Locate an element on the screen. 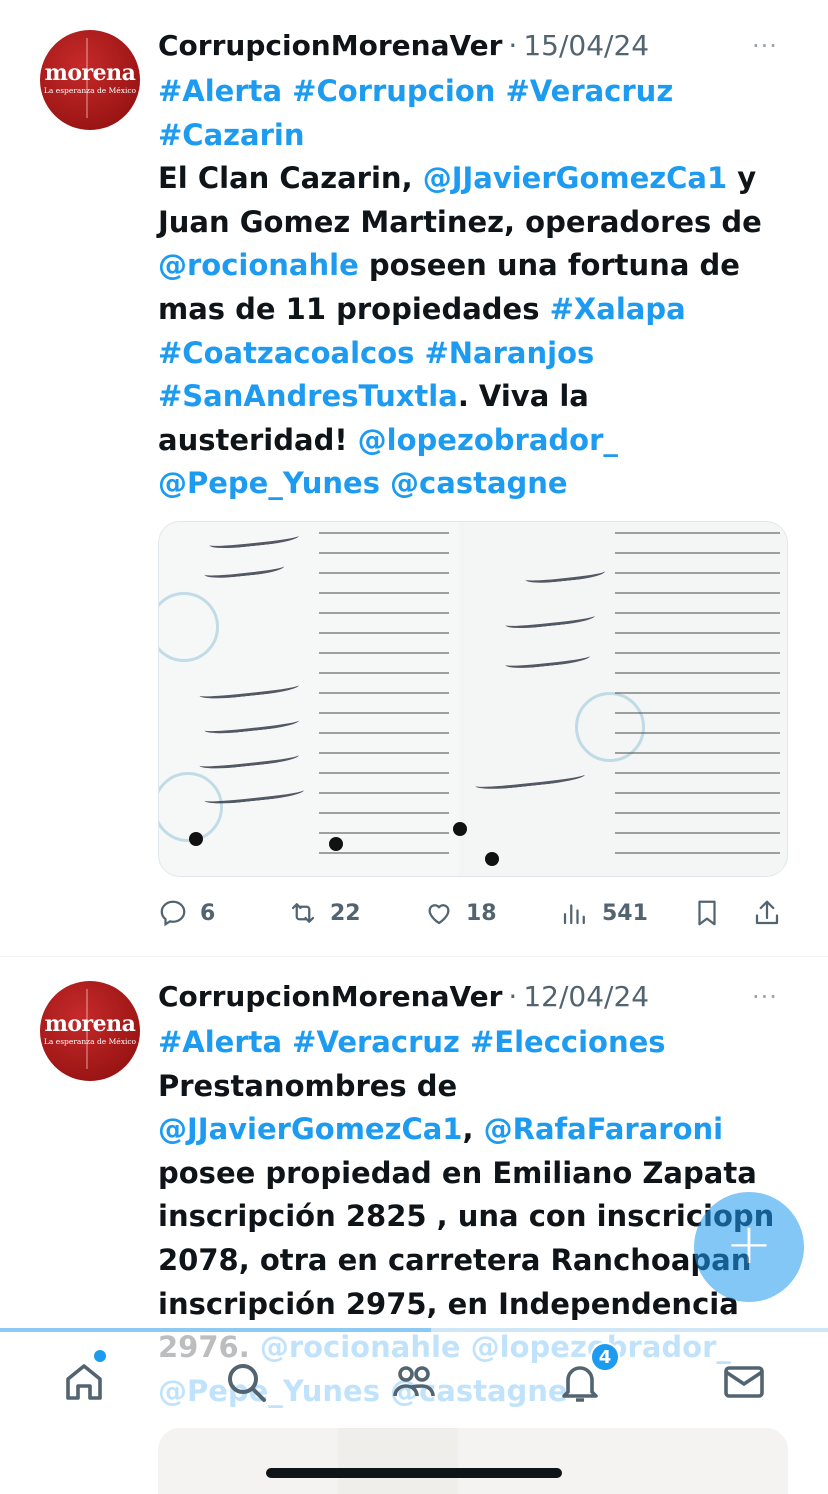  tweet-text-line: #Cazarin is located at coordinates (478, 136).